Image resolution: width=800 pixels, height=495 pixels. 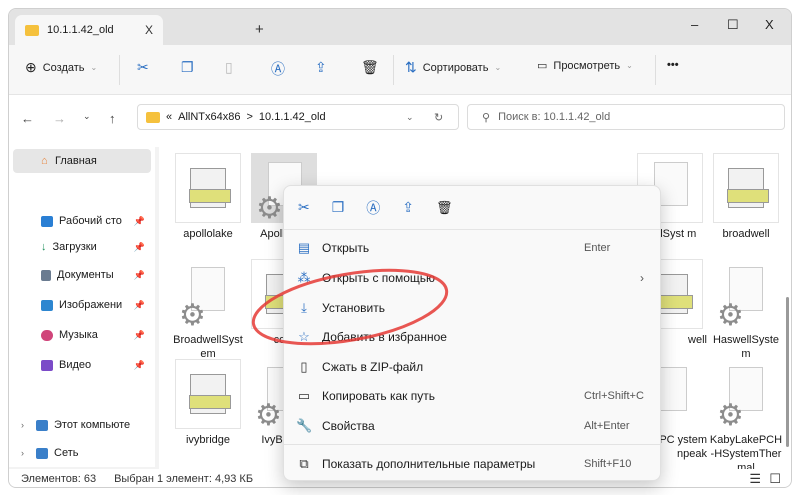 I want to click on home-icon: ⌂, so click(x=44, y=161).